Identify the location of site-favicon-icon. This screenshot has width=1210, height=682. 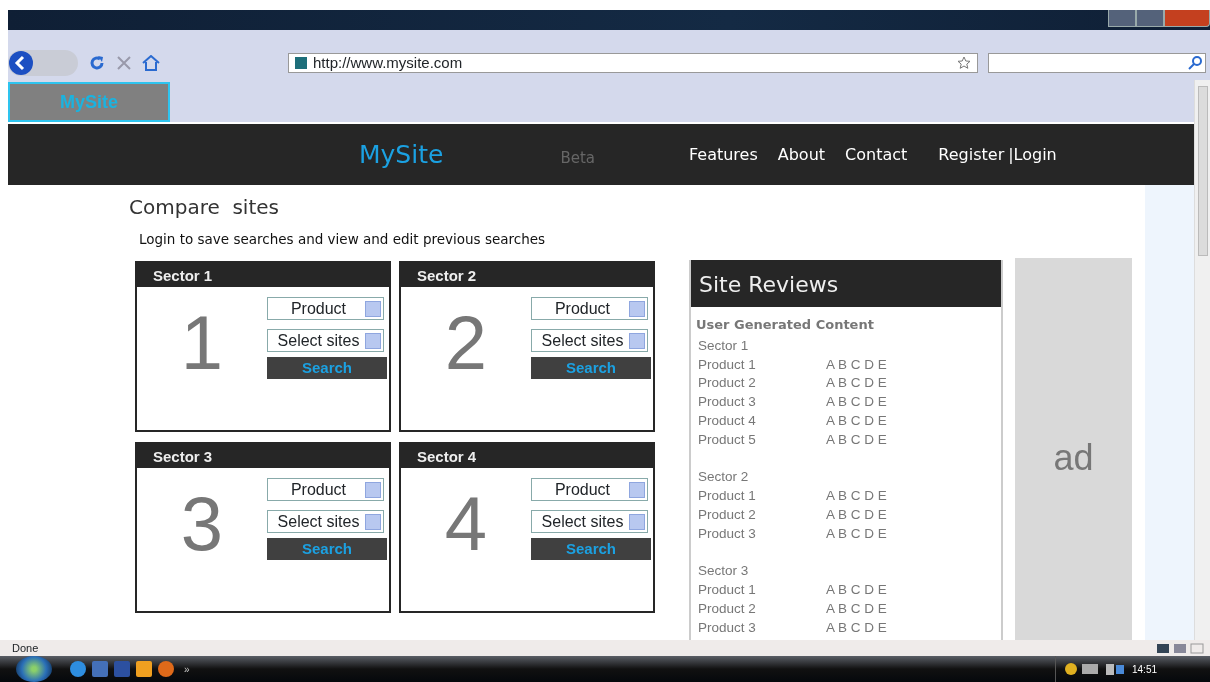
(301, 63).